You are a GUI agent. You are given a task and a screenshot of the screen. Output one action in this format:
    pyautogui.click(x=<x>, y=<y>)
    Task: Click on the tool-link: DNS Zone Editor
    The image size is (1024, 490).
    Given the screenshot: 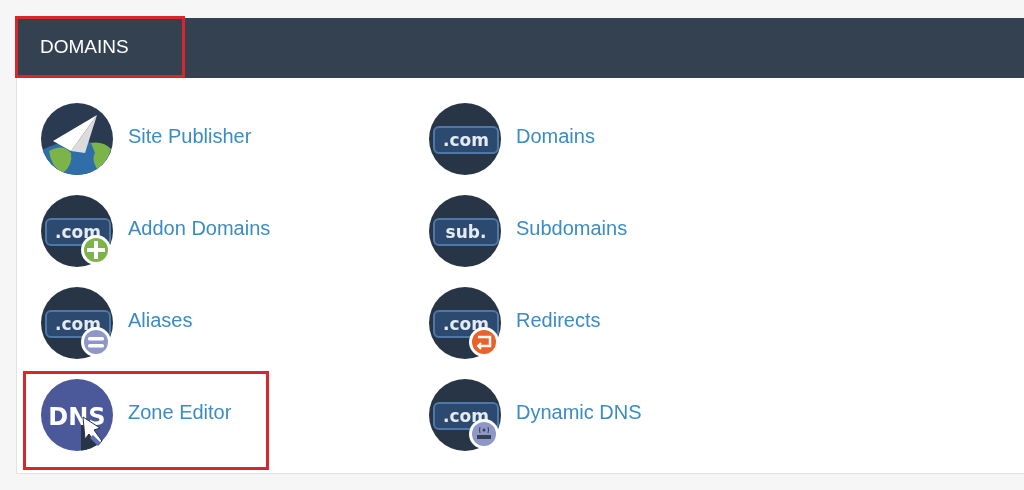 What is the action you would take?
    pyautogui.click(x=136, y=415)
    